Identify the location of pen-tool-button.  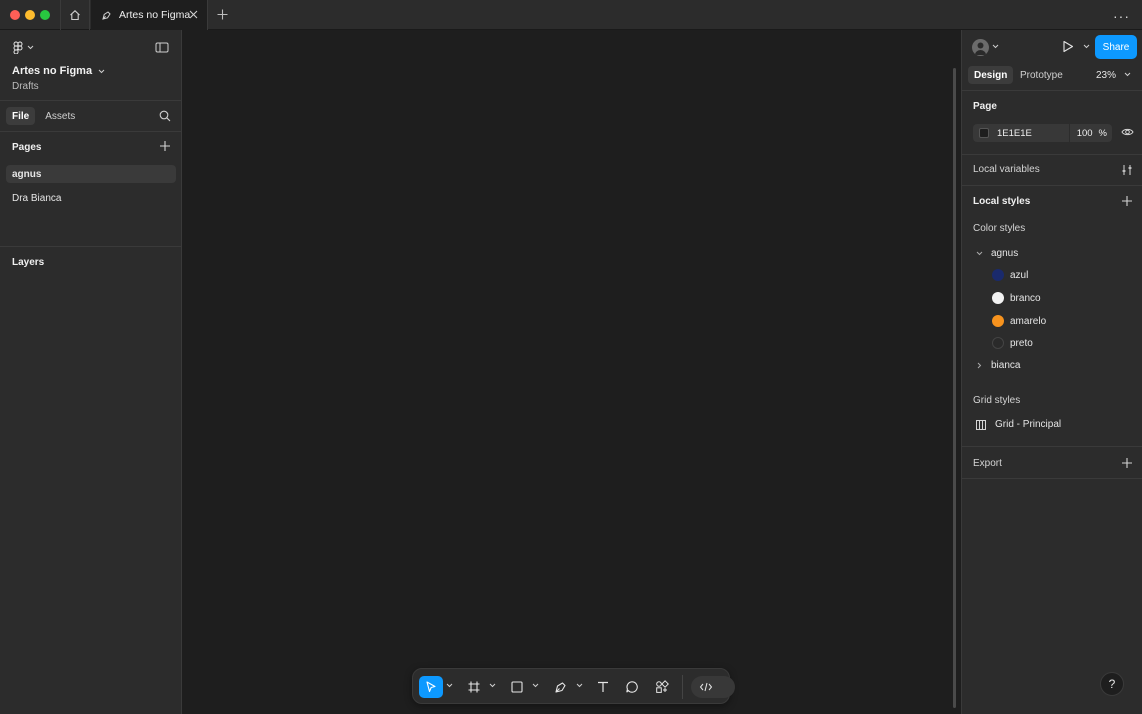
(561, 687).